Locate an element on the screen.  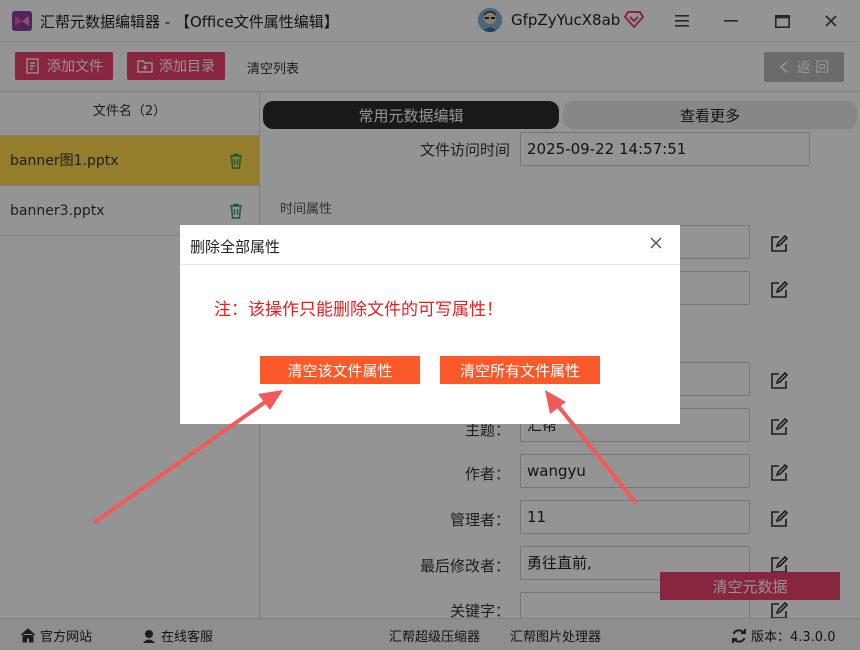
close-icon is located at coordinates (656, 243).